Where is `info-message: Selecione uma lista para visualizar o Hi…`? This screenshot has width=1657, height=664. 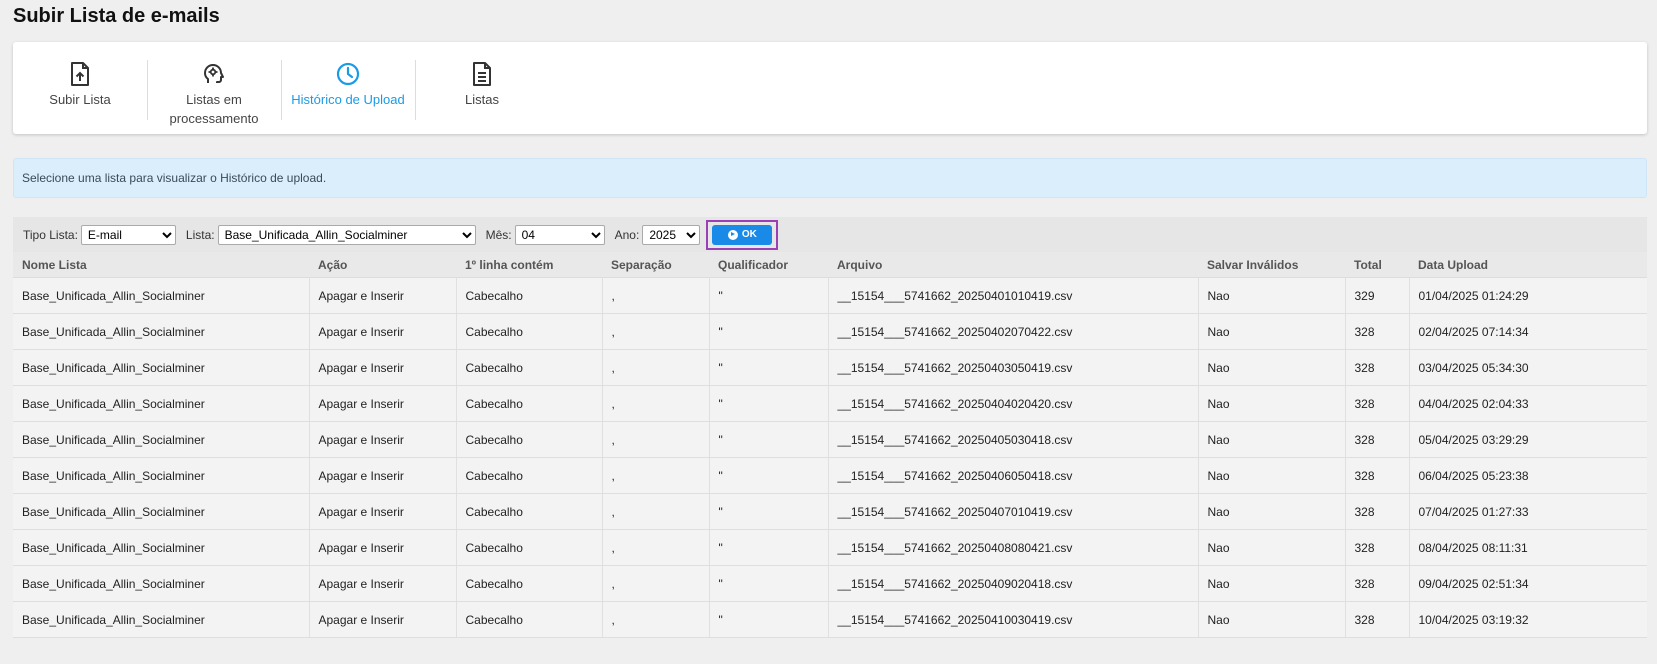 info-message: Selecione uma lista para visualizar o Hi… is located at coordinates (830, 178).